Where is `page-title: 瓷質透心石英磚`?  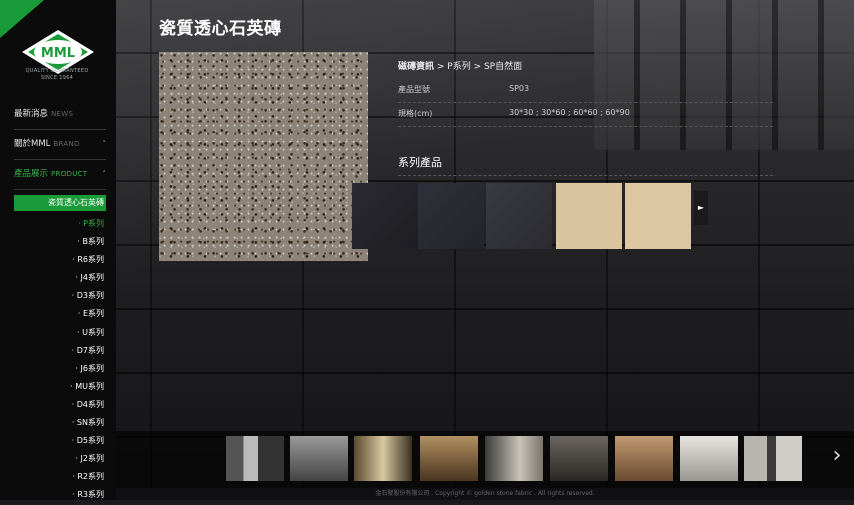 page-title: 瓷質透心石英磚 is located at coordinates (220, 29).